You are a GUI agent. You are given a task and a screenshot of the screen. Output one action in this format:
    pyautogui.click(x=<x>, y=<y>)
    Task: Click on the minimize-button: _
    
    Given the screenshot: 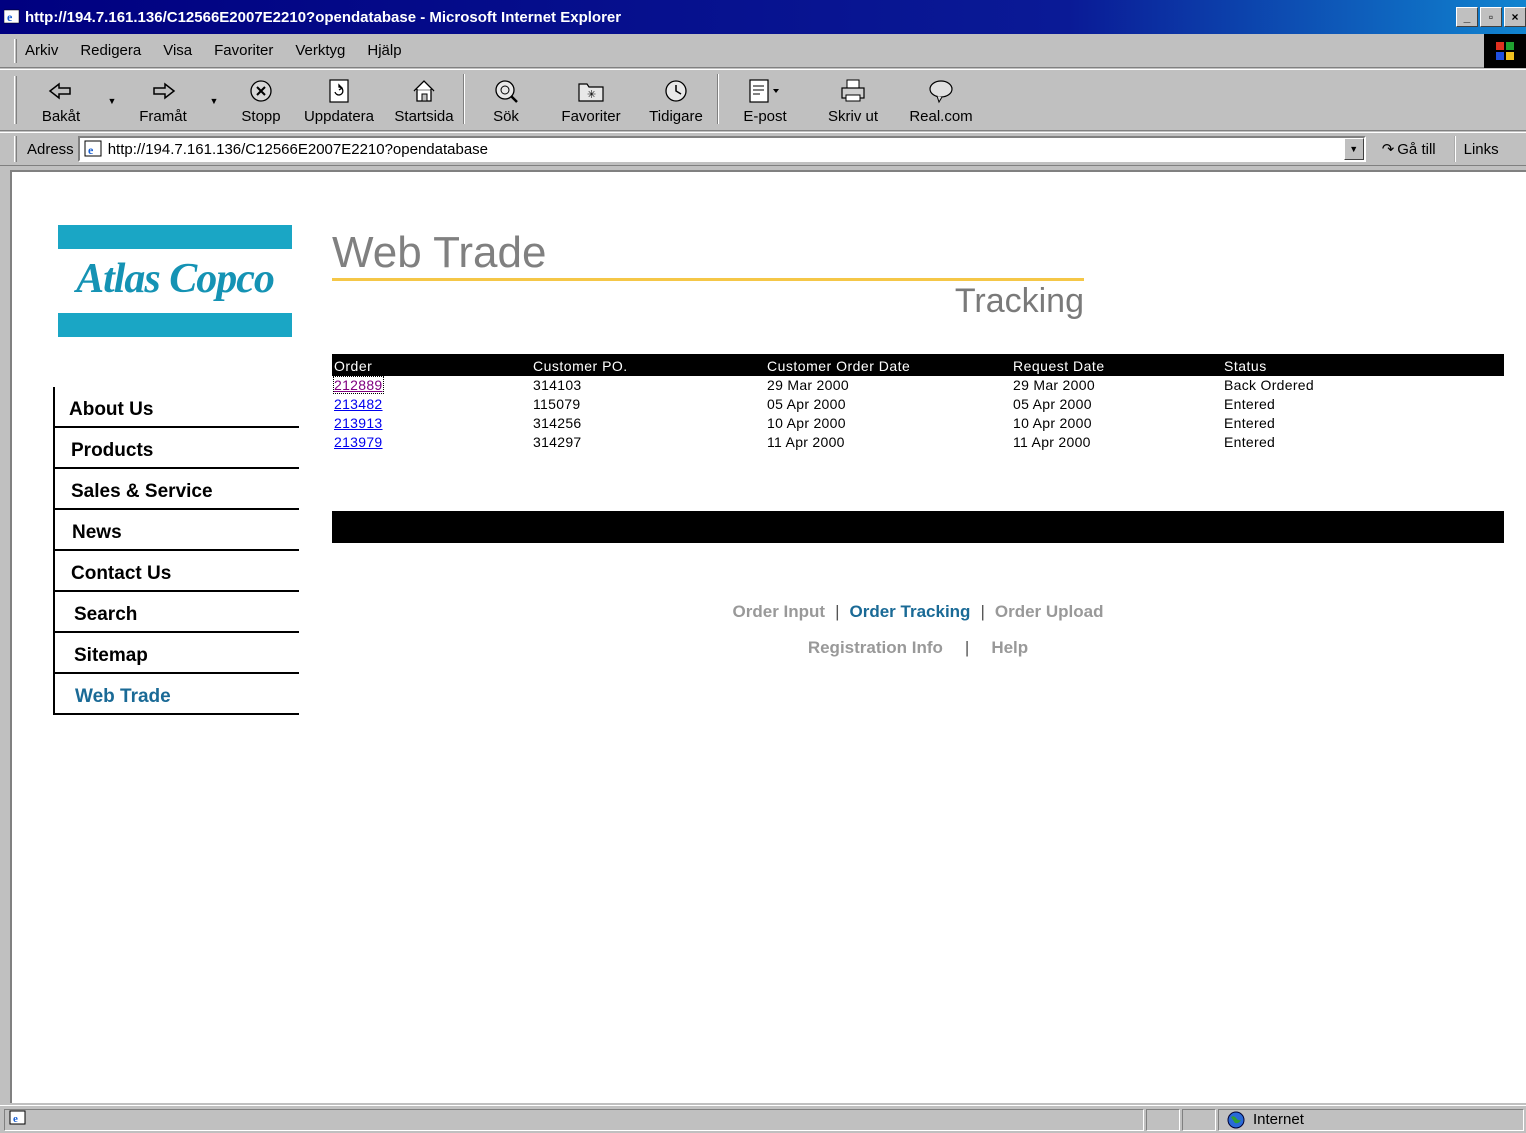 What is the action you would take?
    pyautogui.click(x=1467, y=17)
    